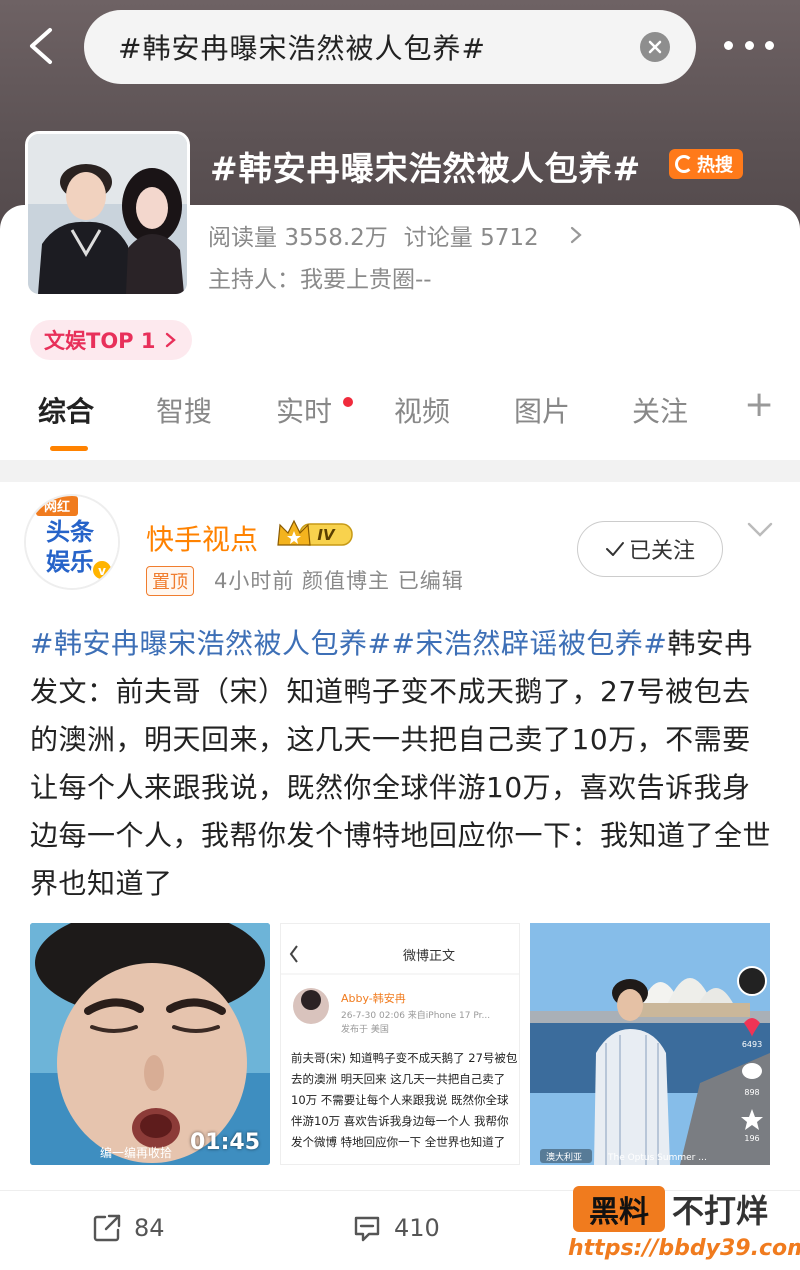 The width and height of the screenshot is (800, 1270). What do you see at coordinates (339, 581) in the screenshot?
I see `post-meta: 4小时前 颜值博主 已编辑` at bounding box center [339, 581].